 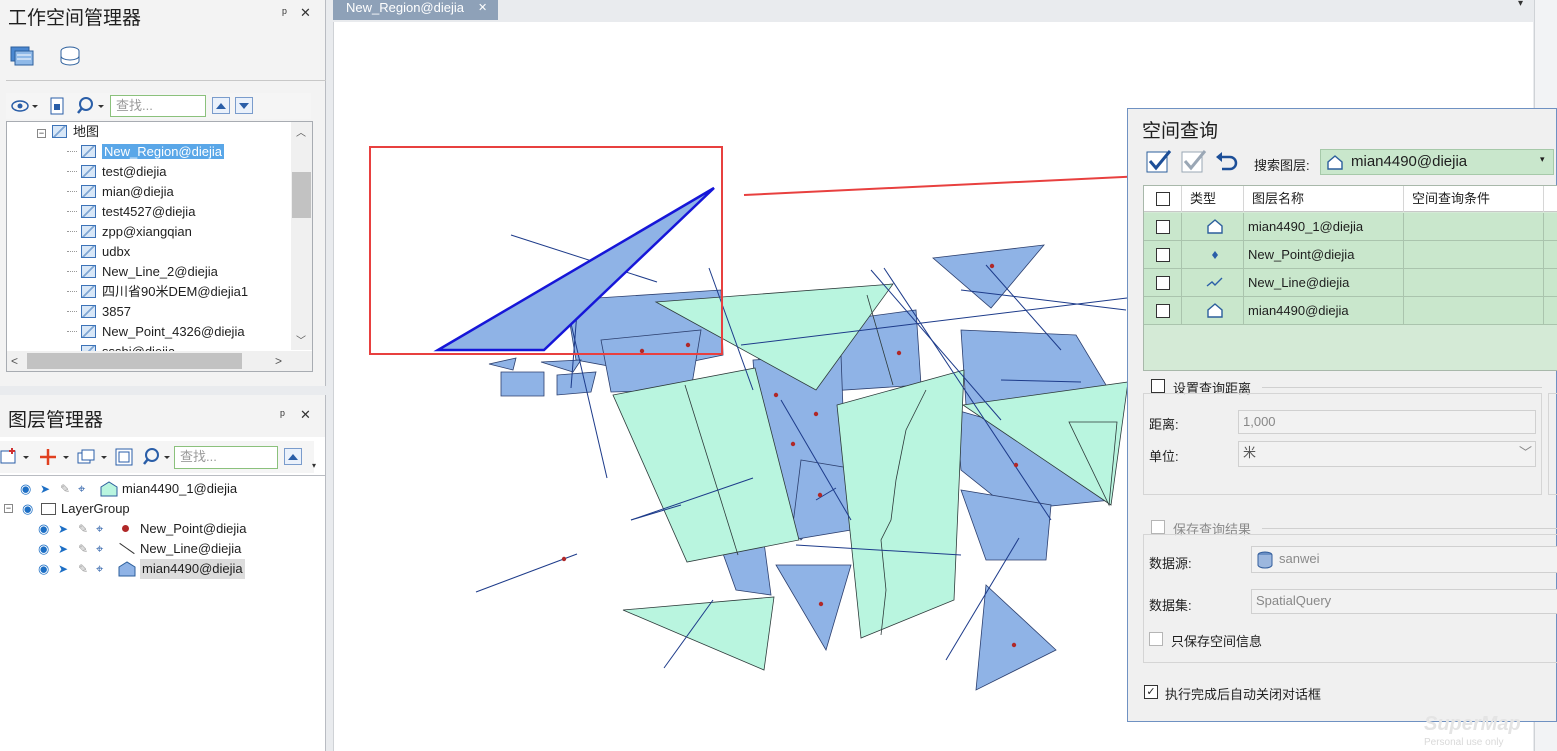 What do you see at coordinates (1158, 527) in the screenshot?
I see `save-result-checkbox` at bounding box center [1158, 527].